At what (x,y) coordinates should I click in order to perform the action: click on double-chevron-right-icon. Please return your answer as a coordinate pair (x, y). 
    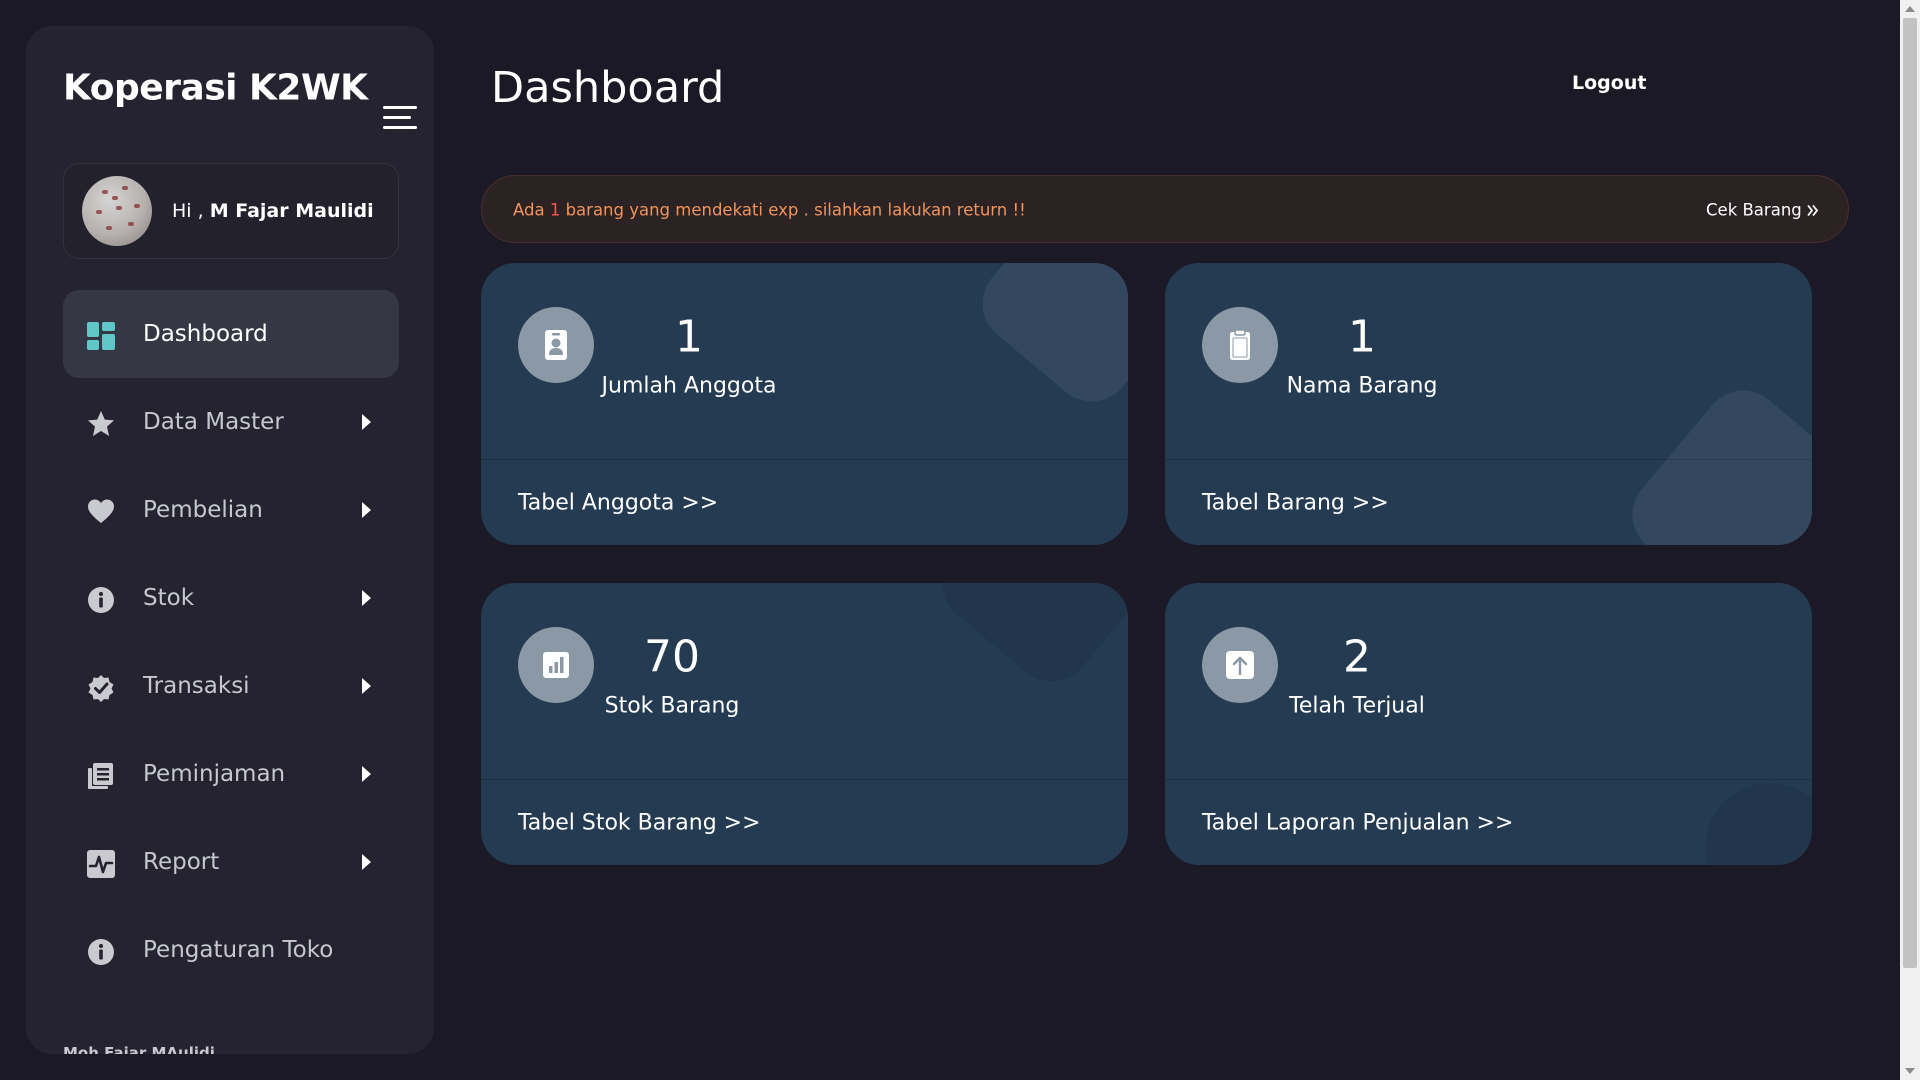
    Looking at the image, I should click on (1813, 210).